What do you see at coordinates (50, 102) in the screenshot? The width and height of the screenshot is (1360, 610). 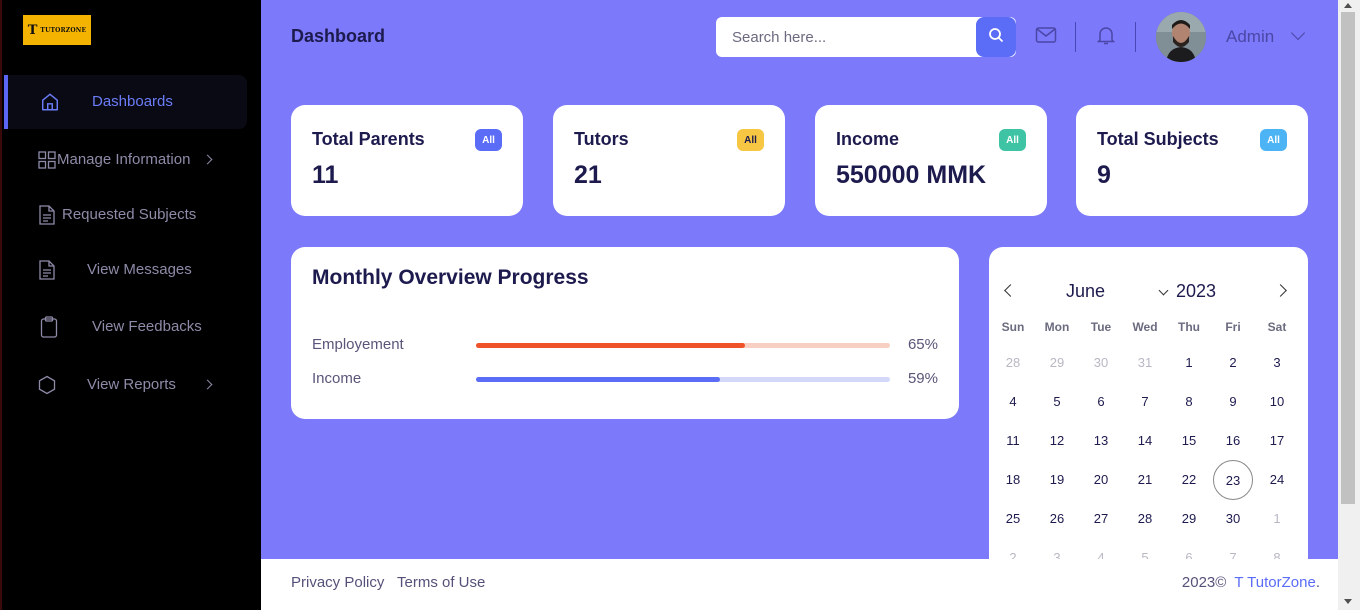 I see `home-icon` at bounding box center [50, 102].